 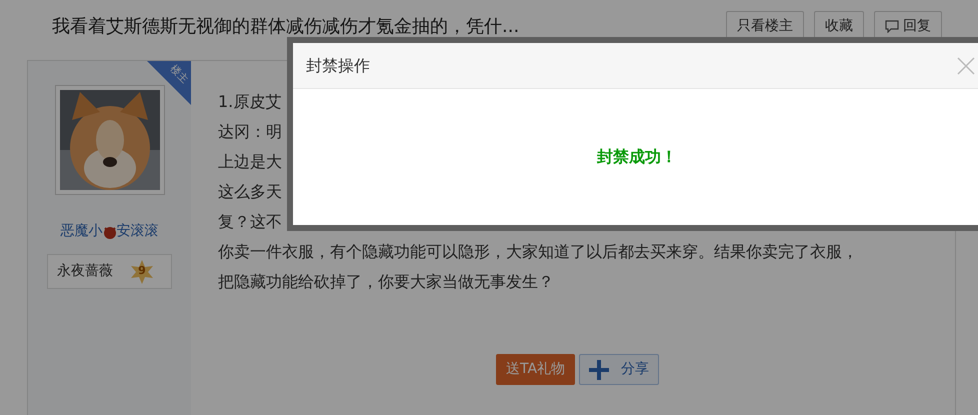 What do you see at coordinates (81, 231) in the screenshot?
I see `username-link: 恶魔小` at bounding box center [81, 231].